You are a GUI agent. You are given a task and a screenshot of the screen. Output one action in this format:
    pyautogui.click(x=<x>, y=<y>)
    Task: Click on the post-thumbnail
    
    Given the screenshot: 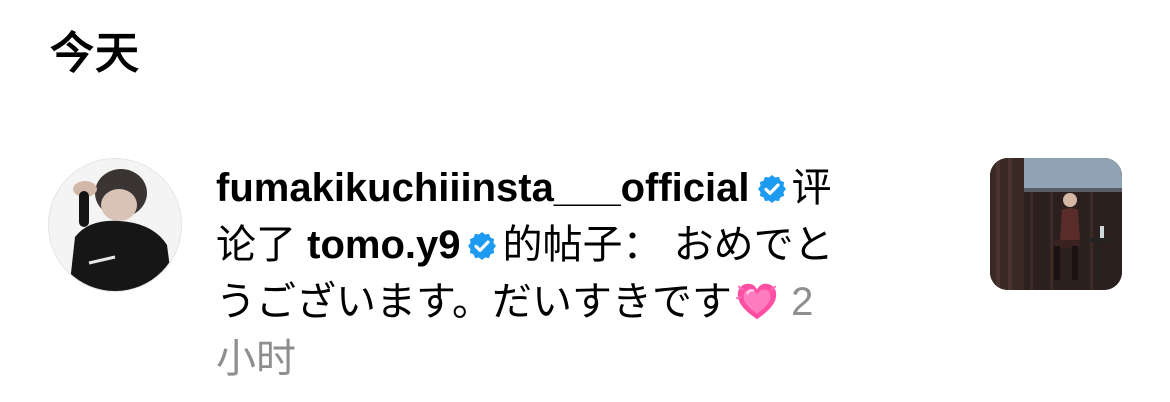 What is the action you would take?
    pyautogui.click(x=1056, y=224)
    